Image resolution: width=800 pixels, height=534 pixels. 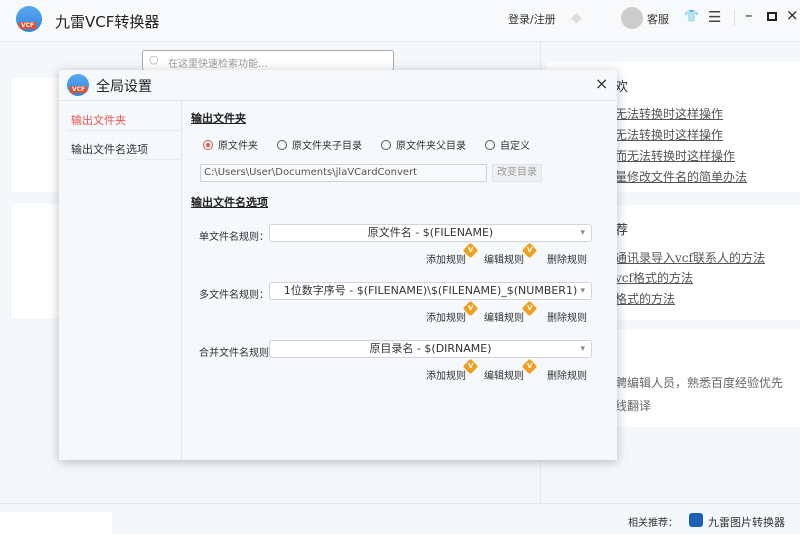 What do you see at coordinates (239, 353) in the screenshot?
I see `rule-label: 合并文件名规则：` at bounding box center [239, 353].